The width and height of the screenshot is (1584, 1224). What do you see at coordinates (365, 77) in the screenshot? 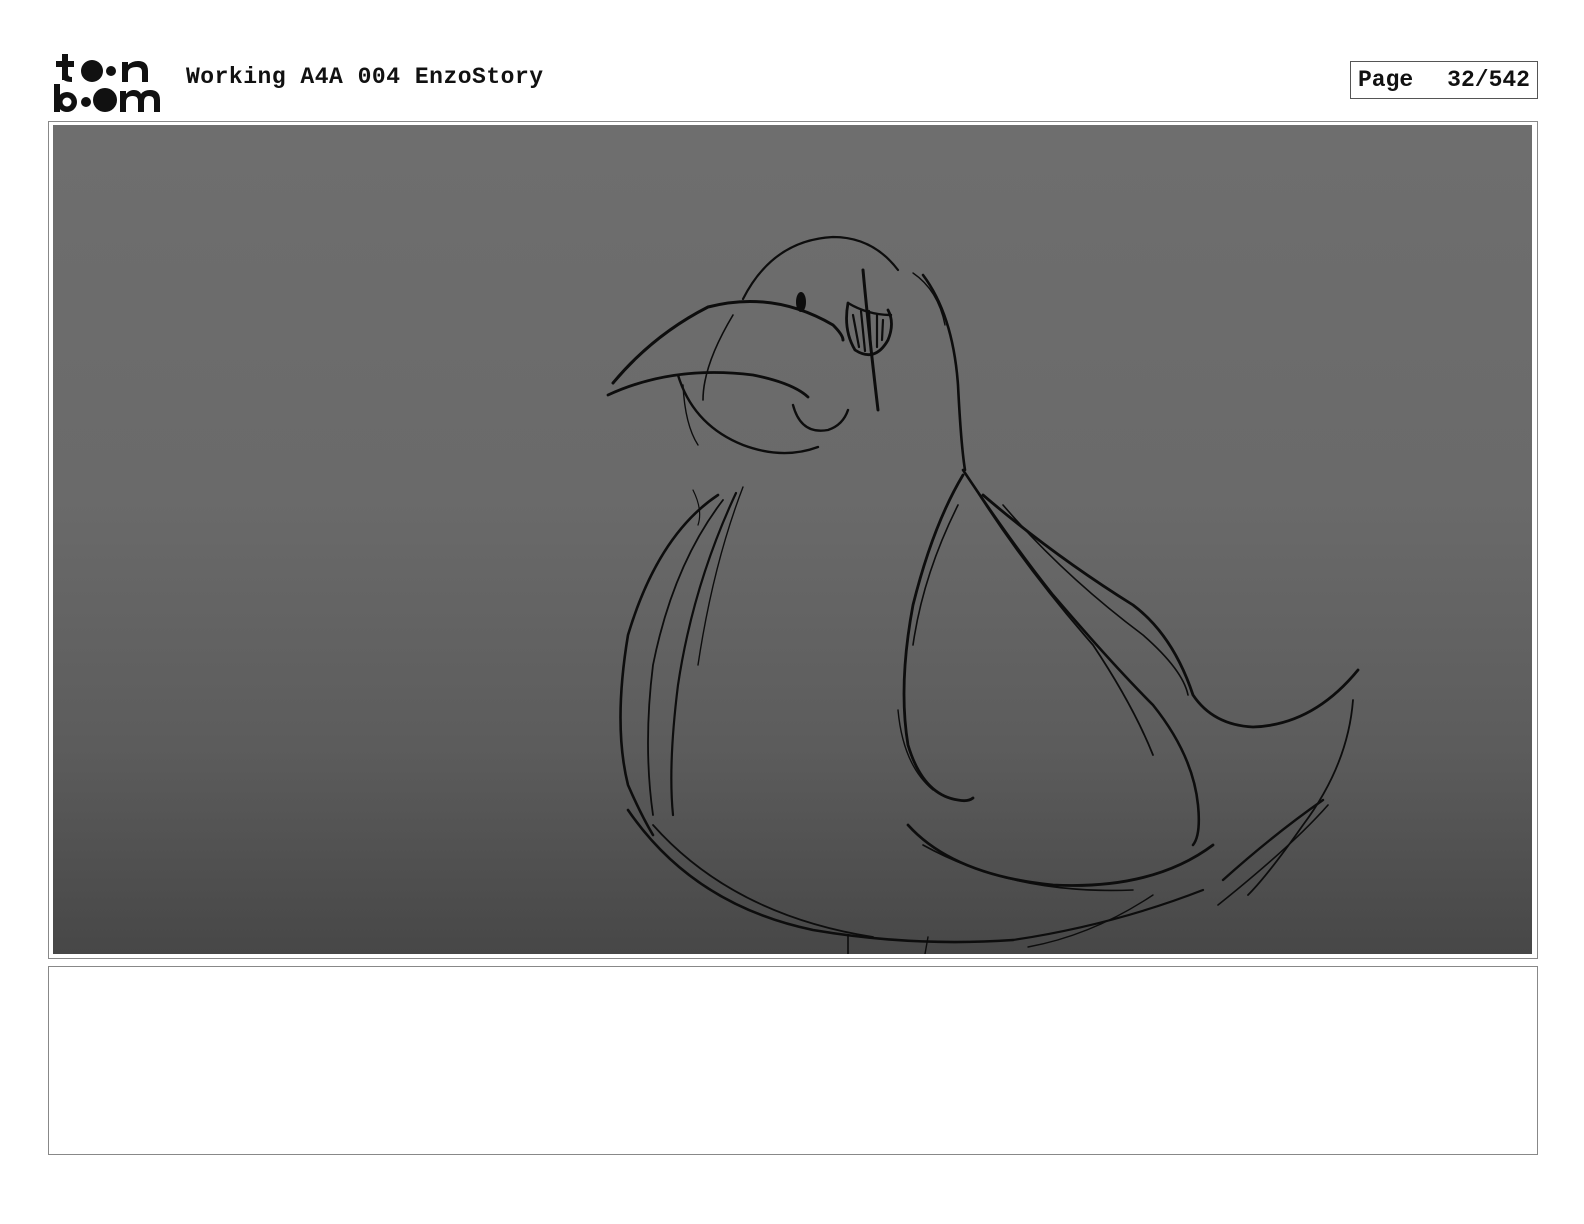
I see `project-title: Working A4A 004 EnzoStory` at bounding box center [365, 77].